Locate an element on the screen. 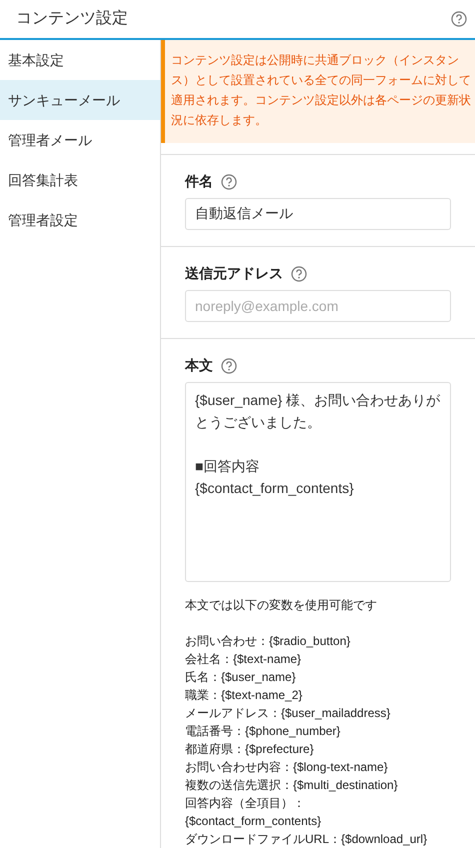  variable-line: {$contact_form_contents} is located at coordinates (253, 821).